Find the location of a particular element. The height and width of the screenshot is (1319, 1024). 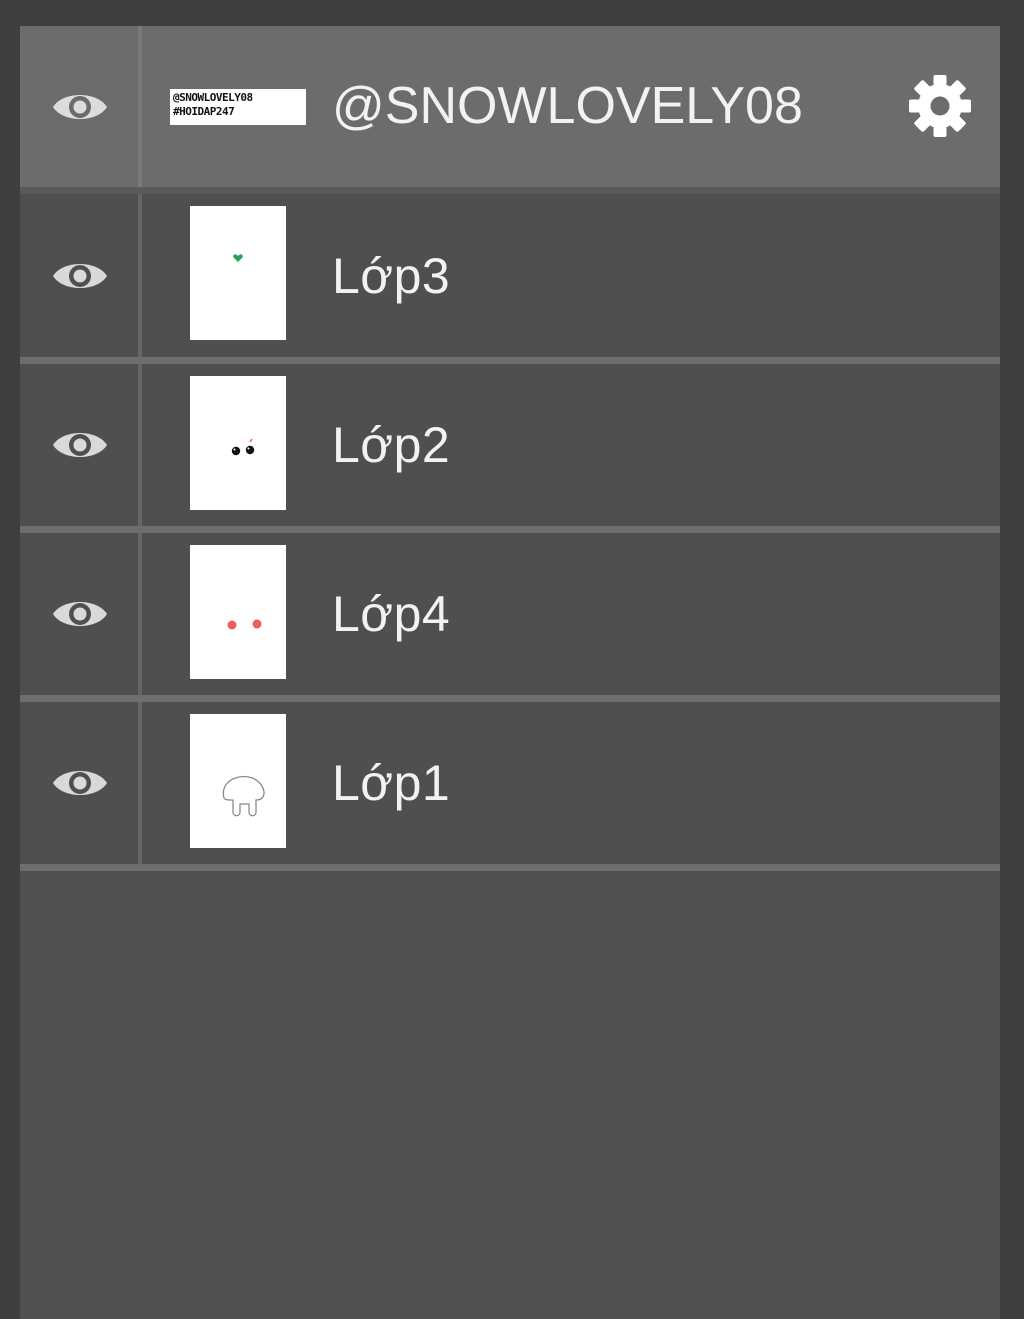

layer-row: Lớp1 is located at coordinates (510, 786).